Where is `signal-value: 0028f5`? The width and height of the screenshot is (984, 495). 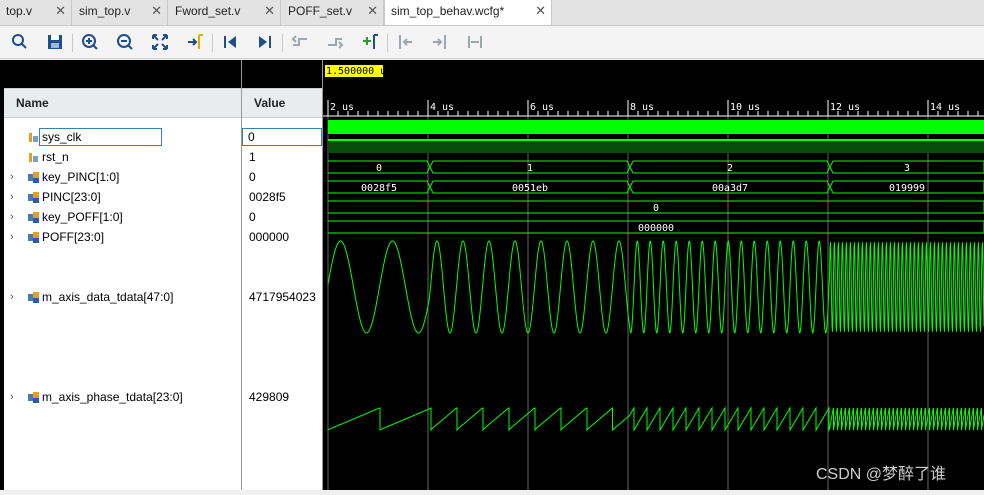 signal-value: 0028f5 is located at coordinates (267, 197).